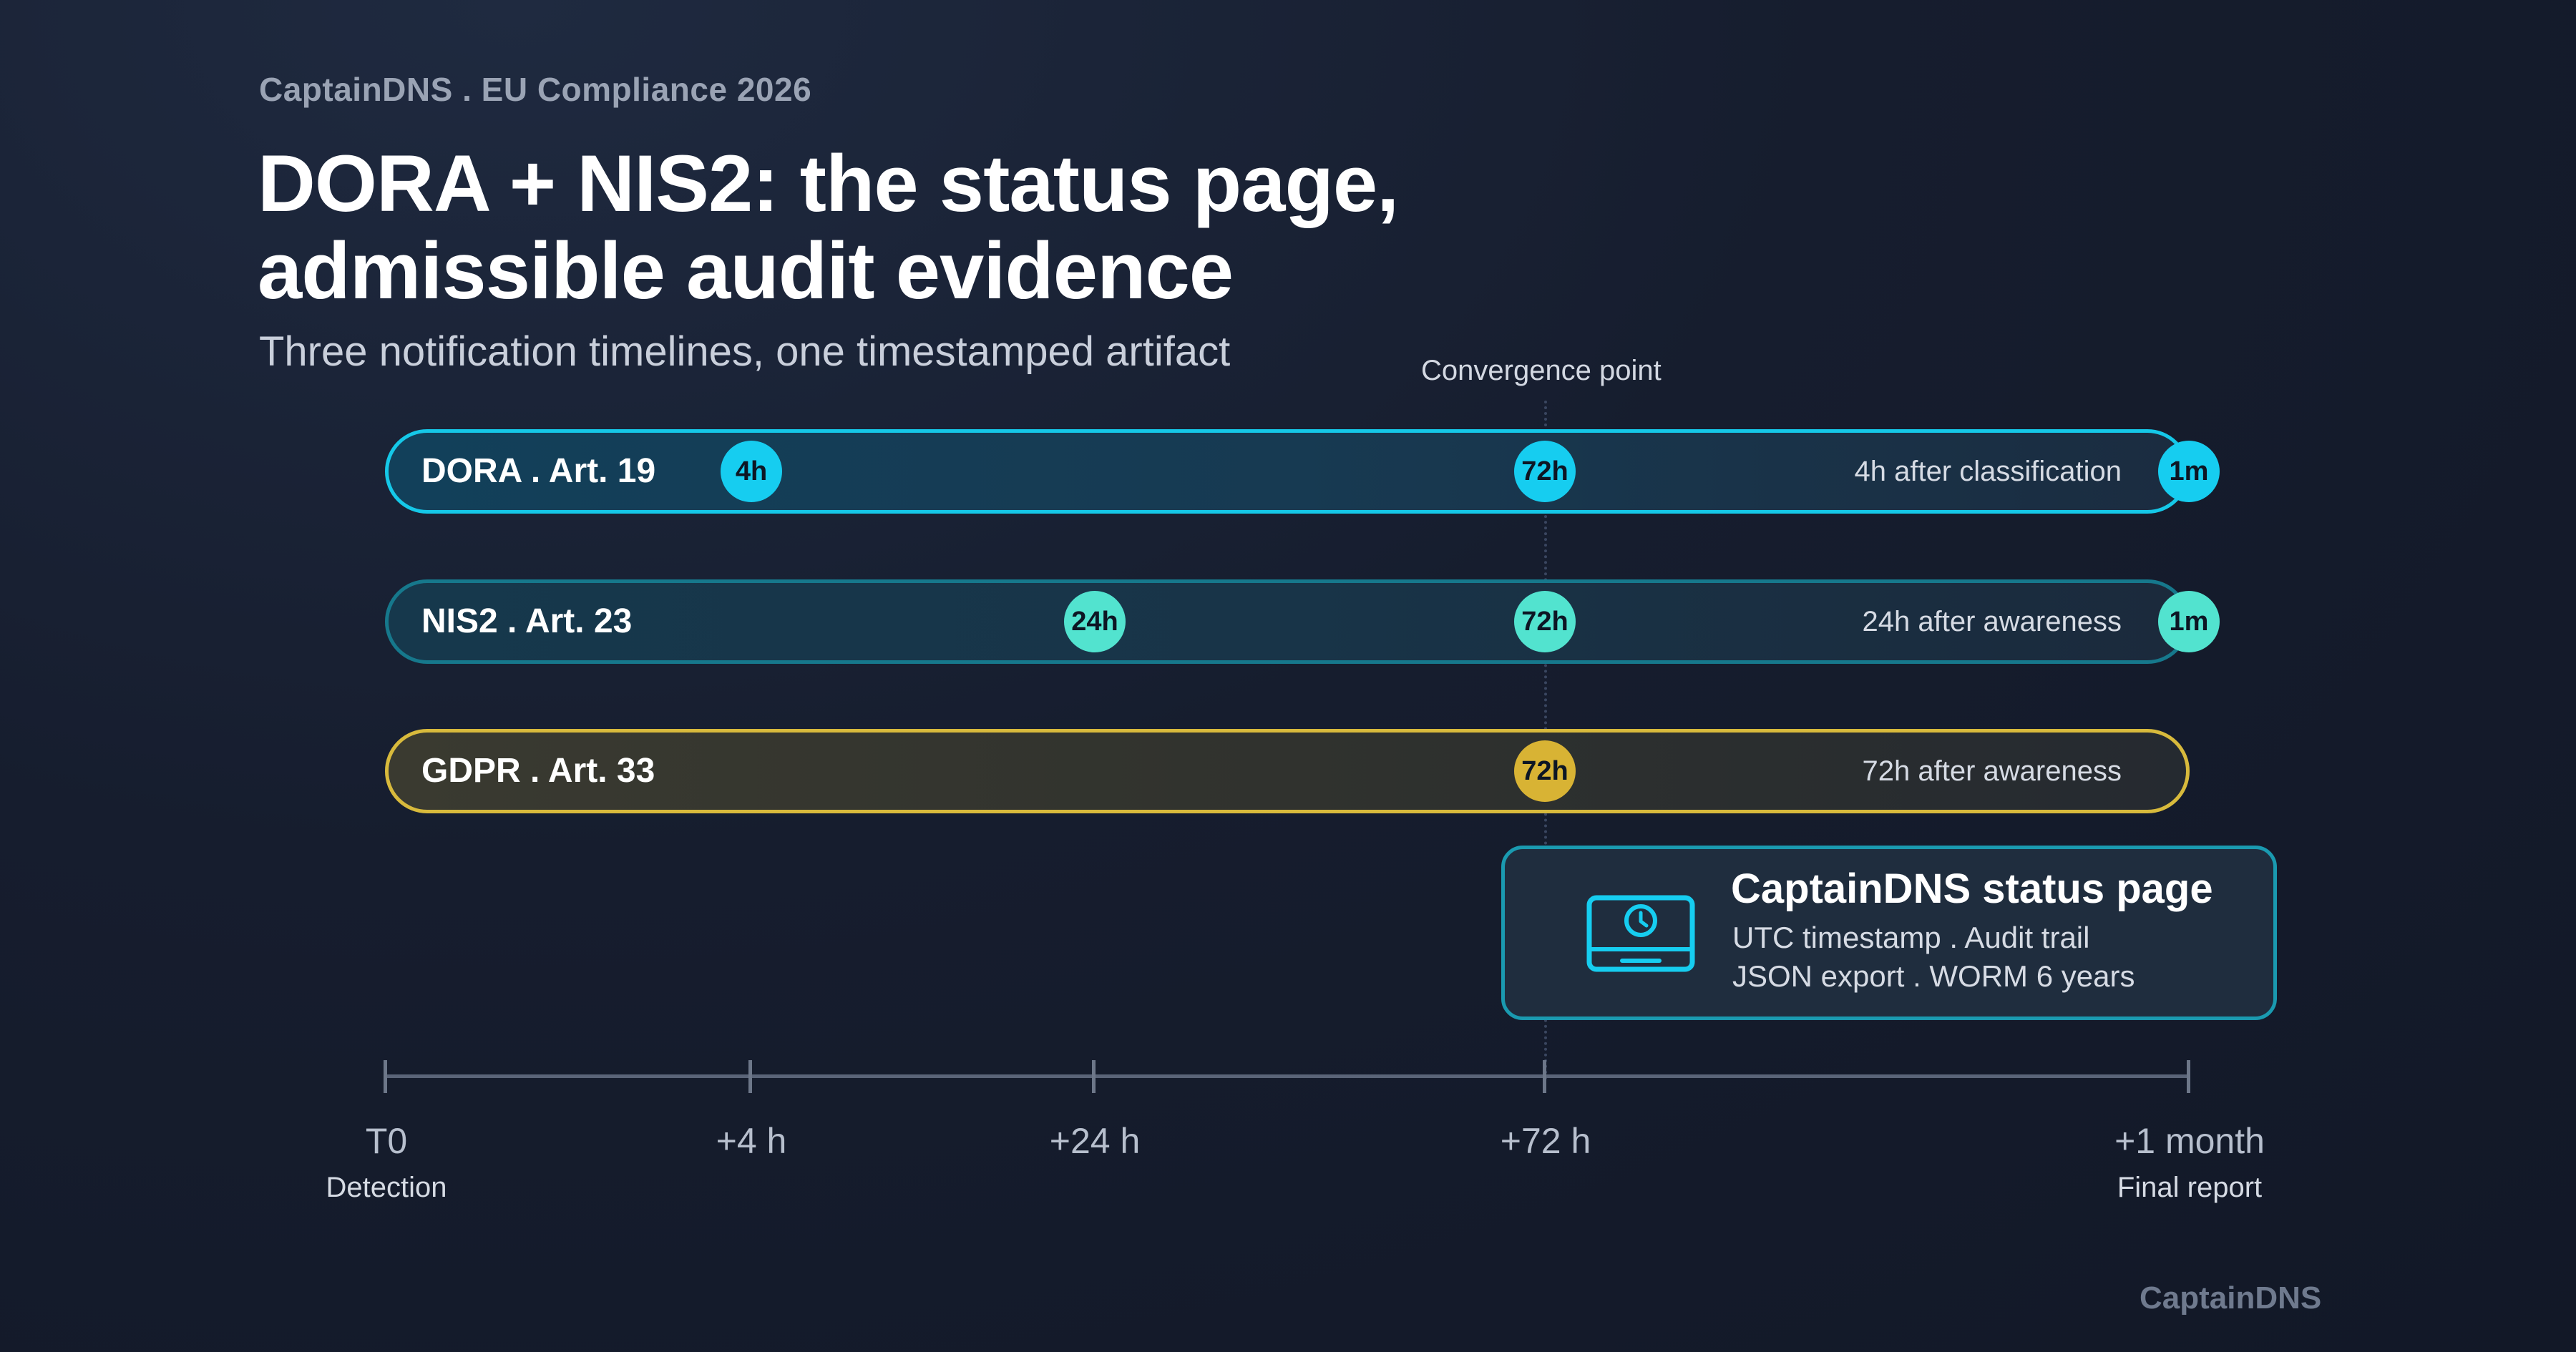 The width and height of the screenshot is (2576, 1352). What do you see at coordinates (527, 621) in the screenshot?
I see `lane-label: NIS2 . Art. 23` at bounding box center [527, 621].